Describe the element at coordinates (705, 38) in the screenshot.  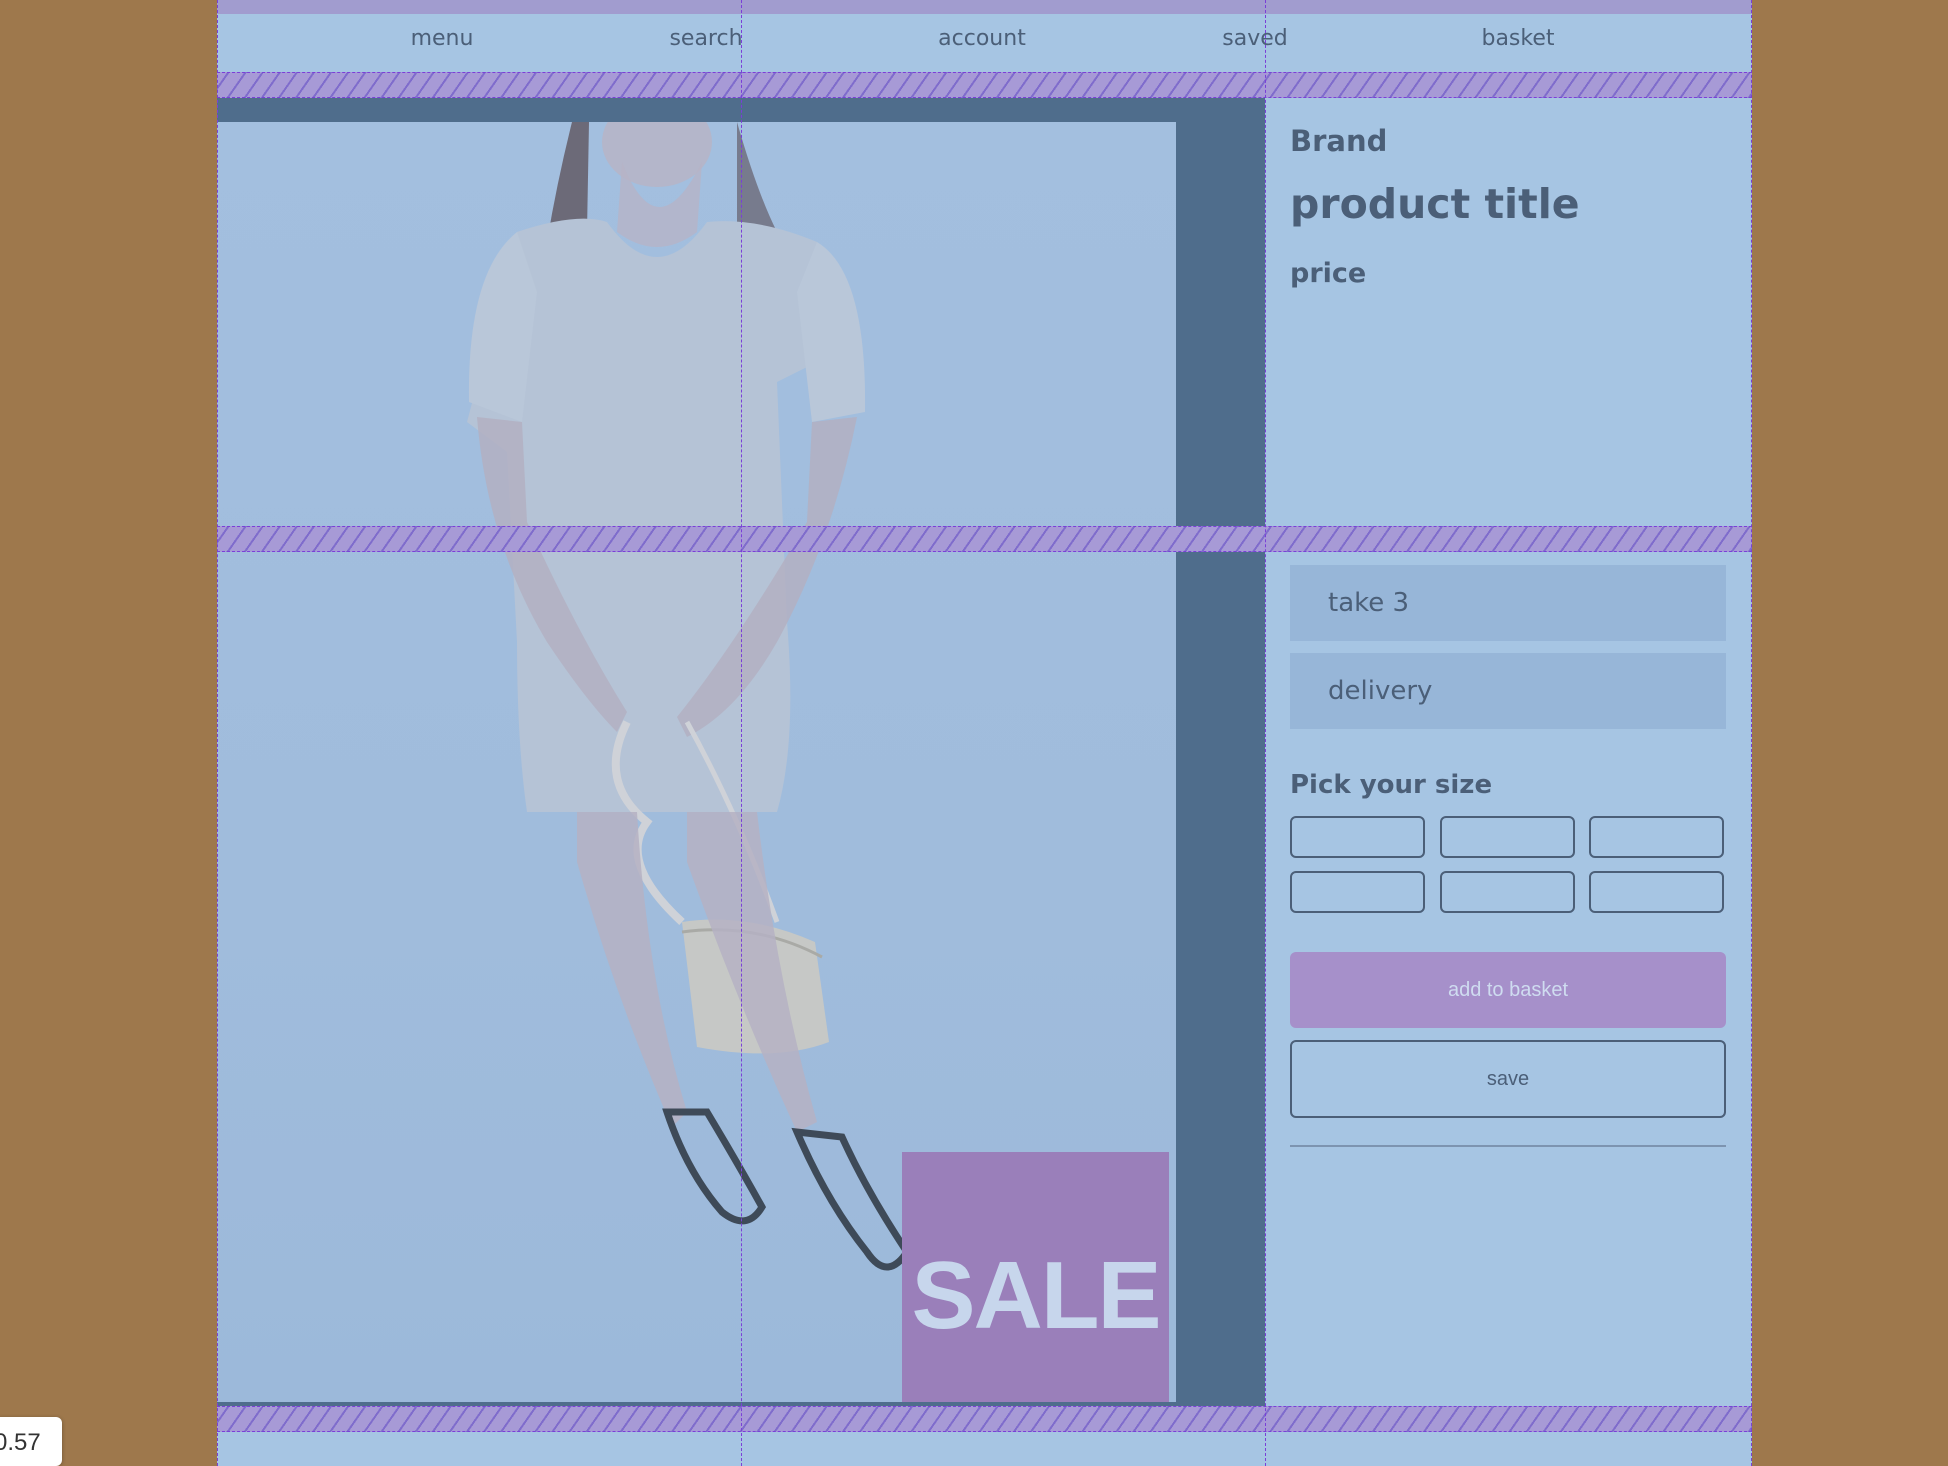
I see `nav-search: search` at that location.